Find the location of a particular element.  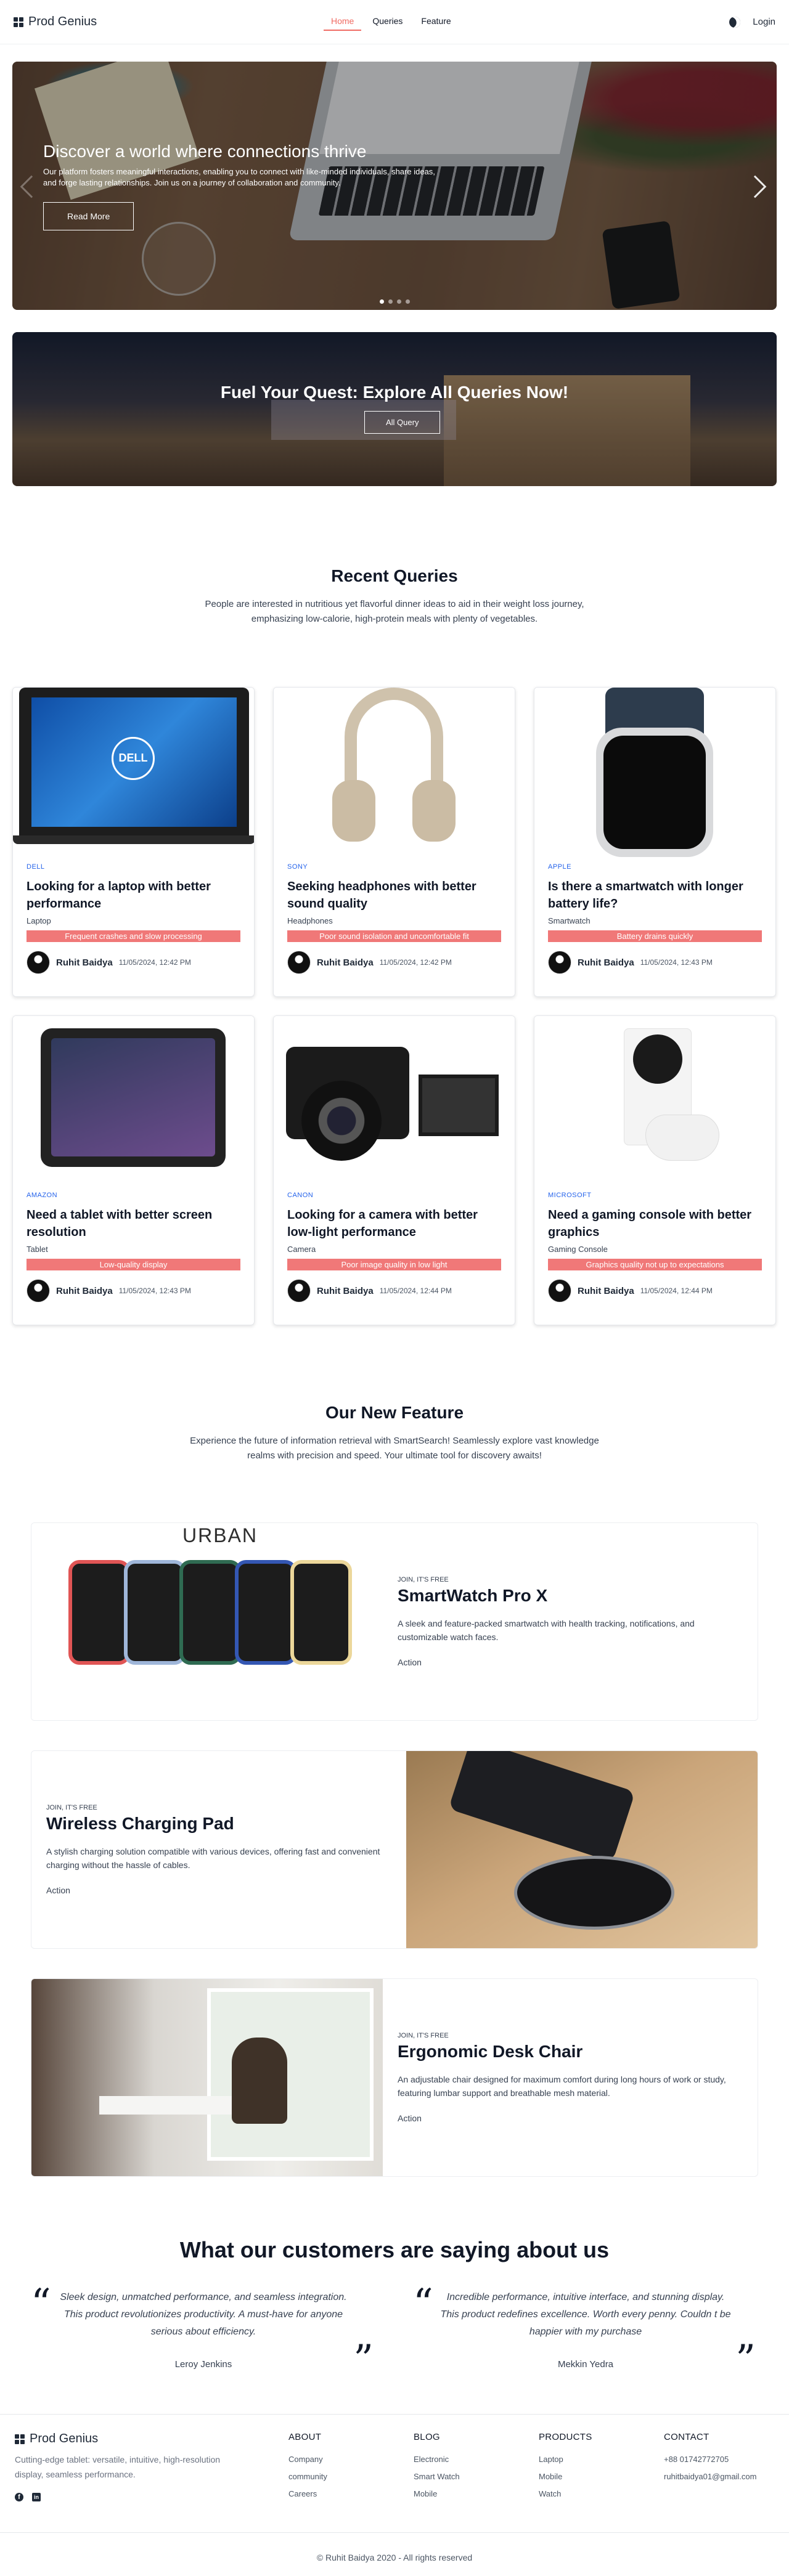

card-category: Laptop is located at coordinates (39, 920).